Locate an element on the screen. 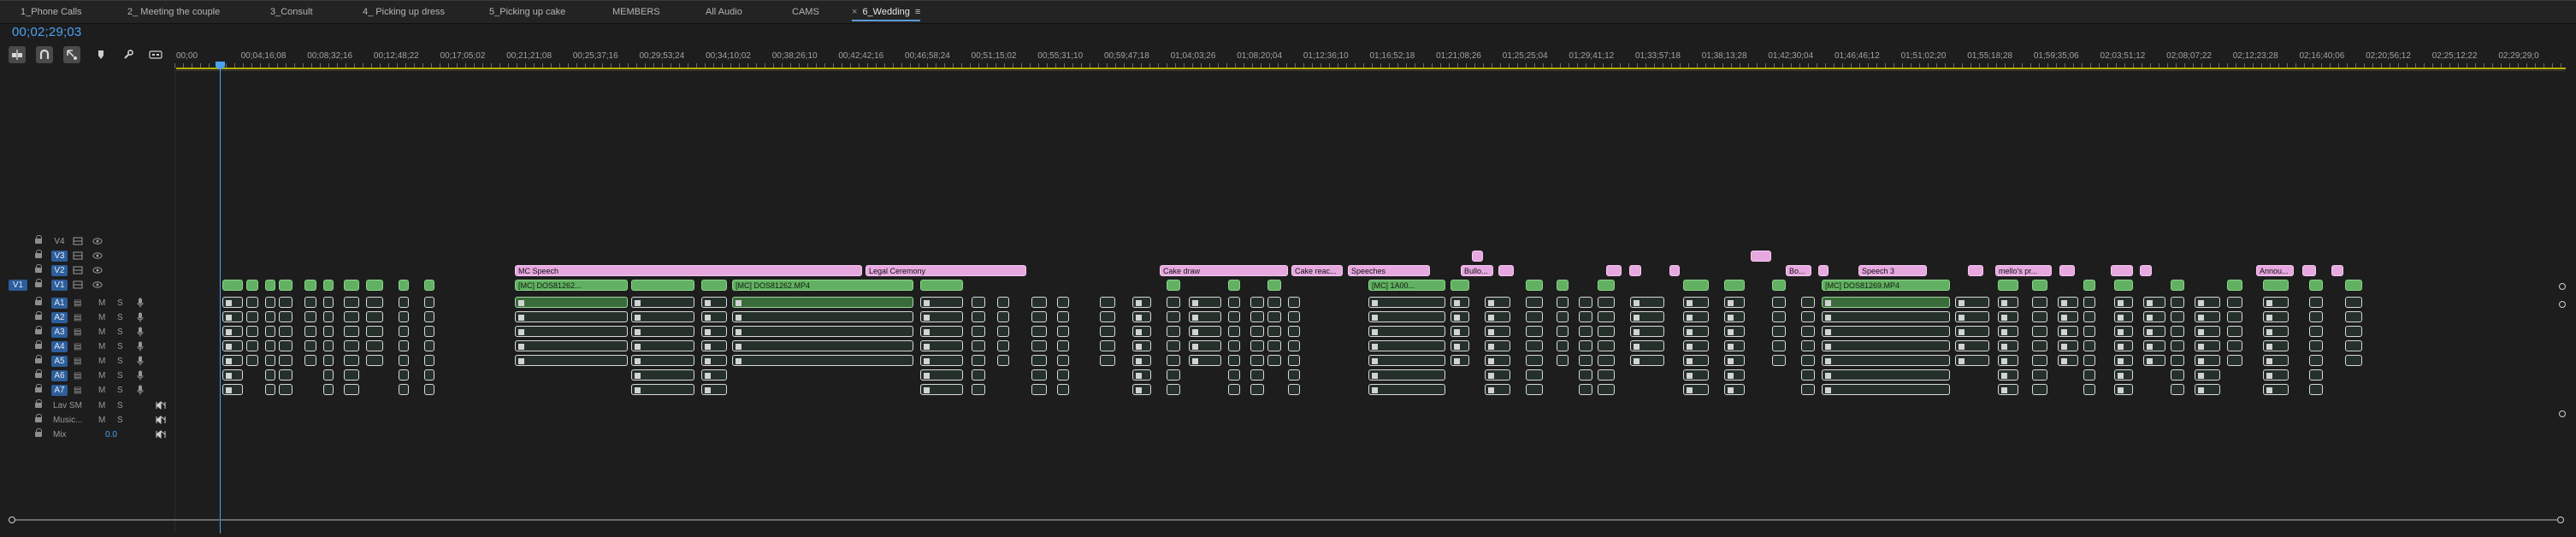 The image size is (2576, 537). playhead-timecode: 00;02;29;03 is located at coordinates (46, 32).